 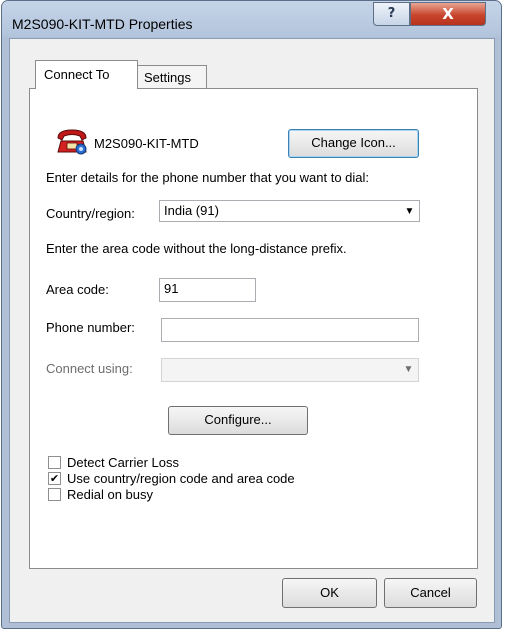 I want to click on tab-connect-to: Connect To, so click(x=86, y=74).